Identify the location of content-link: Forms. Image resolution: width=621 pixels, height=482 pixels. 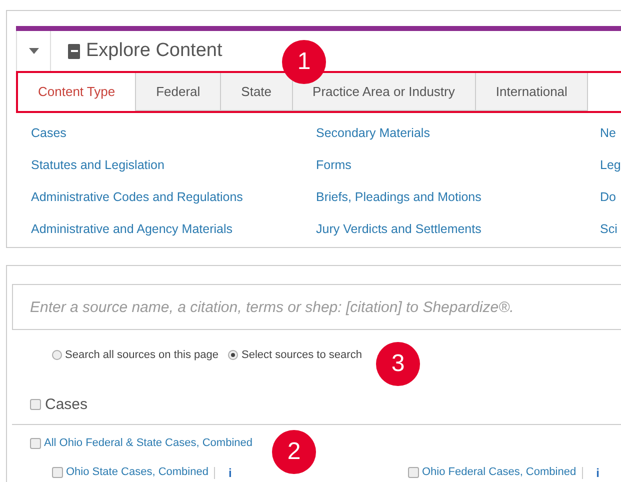
(458, 165).